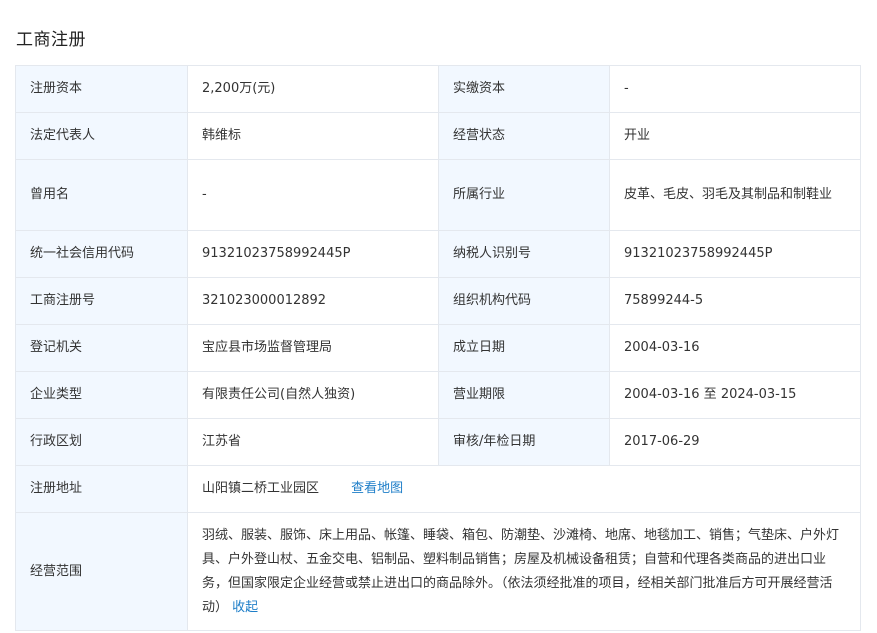 Image resolution: width=877 pixels, height=633 pixels. What do you see at coordinates (735, 89) in the screenshot?
I see `paid-in-capital-value: -` at bounding box center [735, 89].